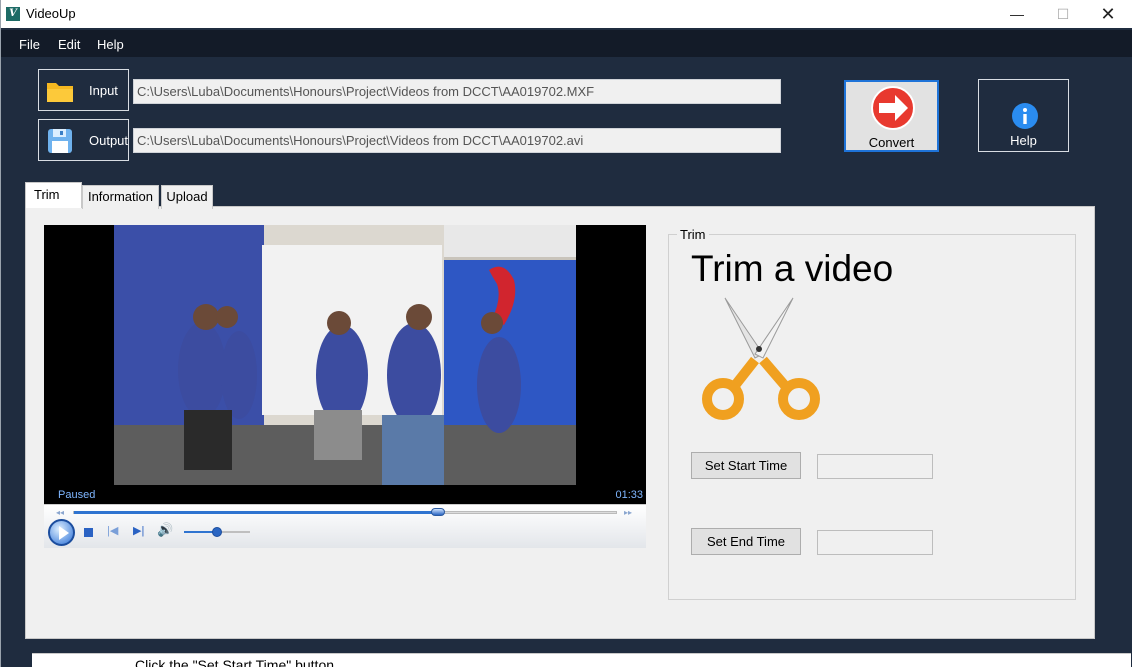 The image size is (1132, 667). I want to click on window-title: VideoUp, so click(51, 13).